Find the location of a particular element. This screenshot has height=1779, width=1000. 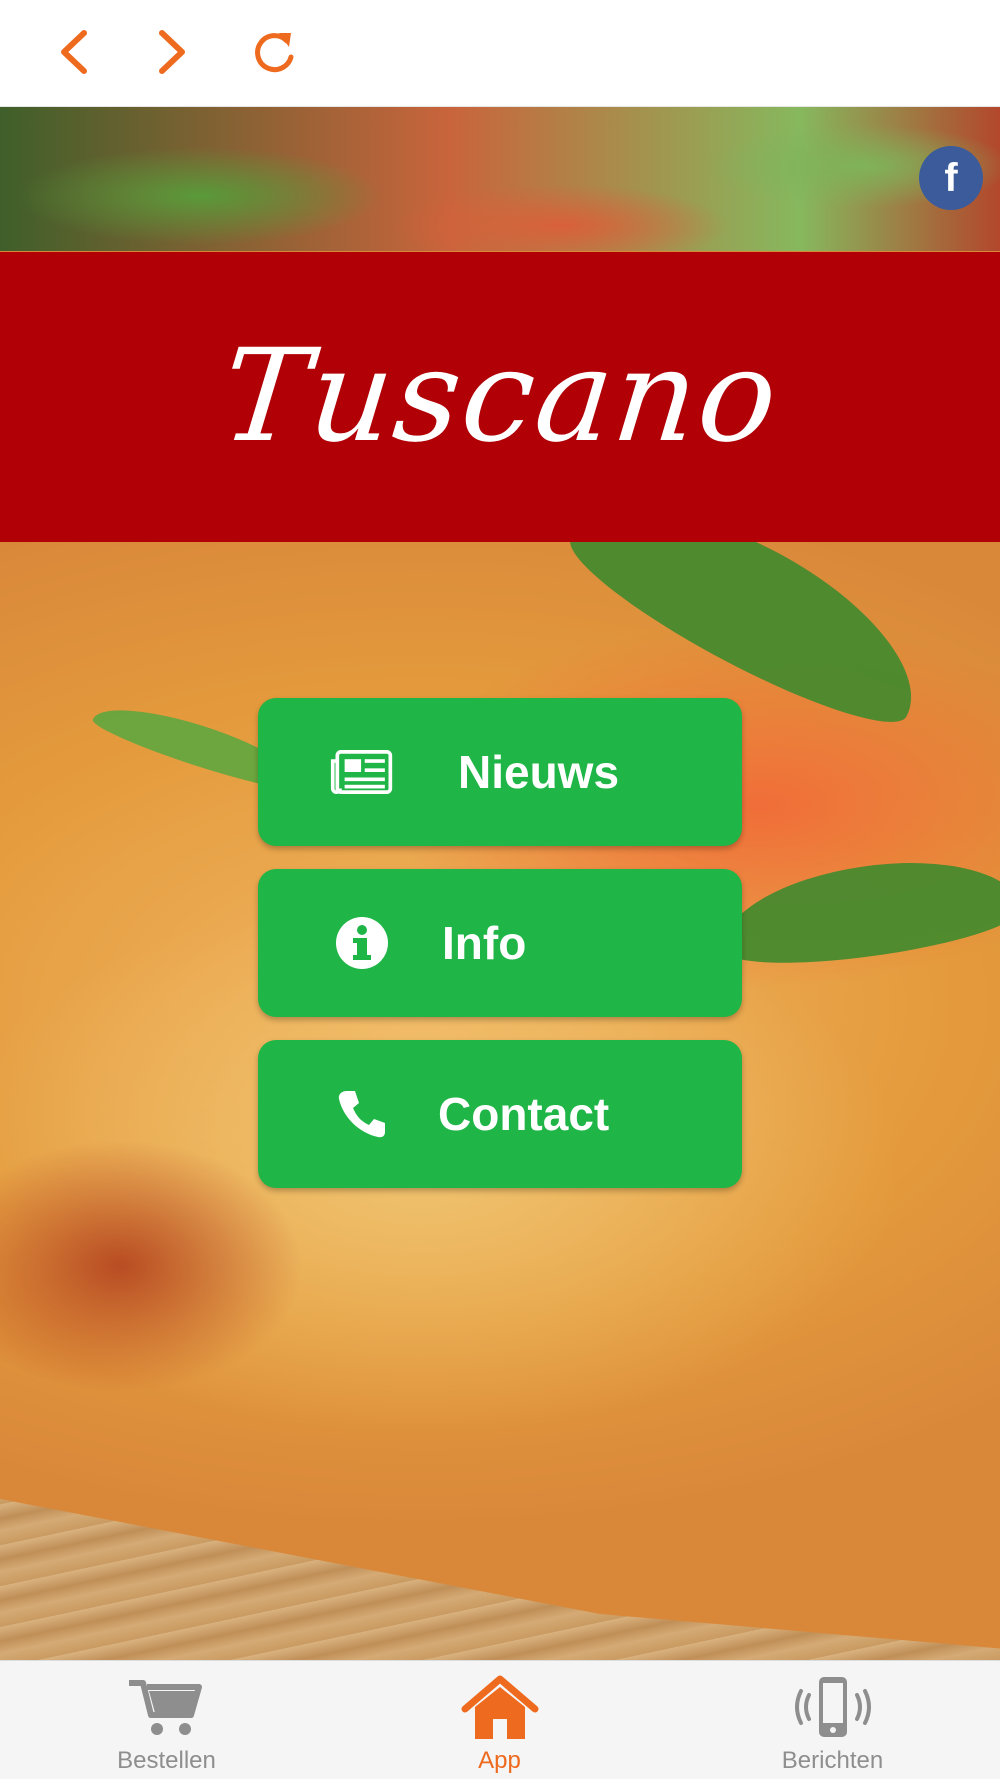

tab-berichten: Berichten is located at coordinates (832, 1720).